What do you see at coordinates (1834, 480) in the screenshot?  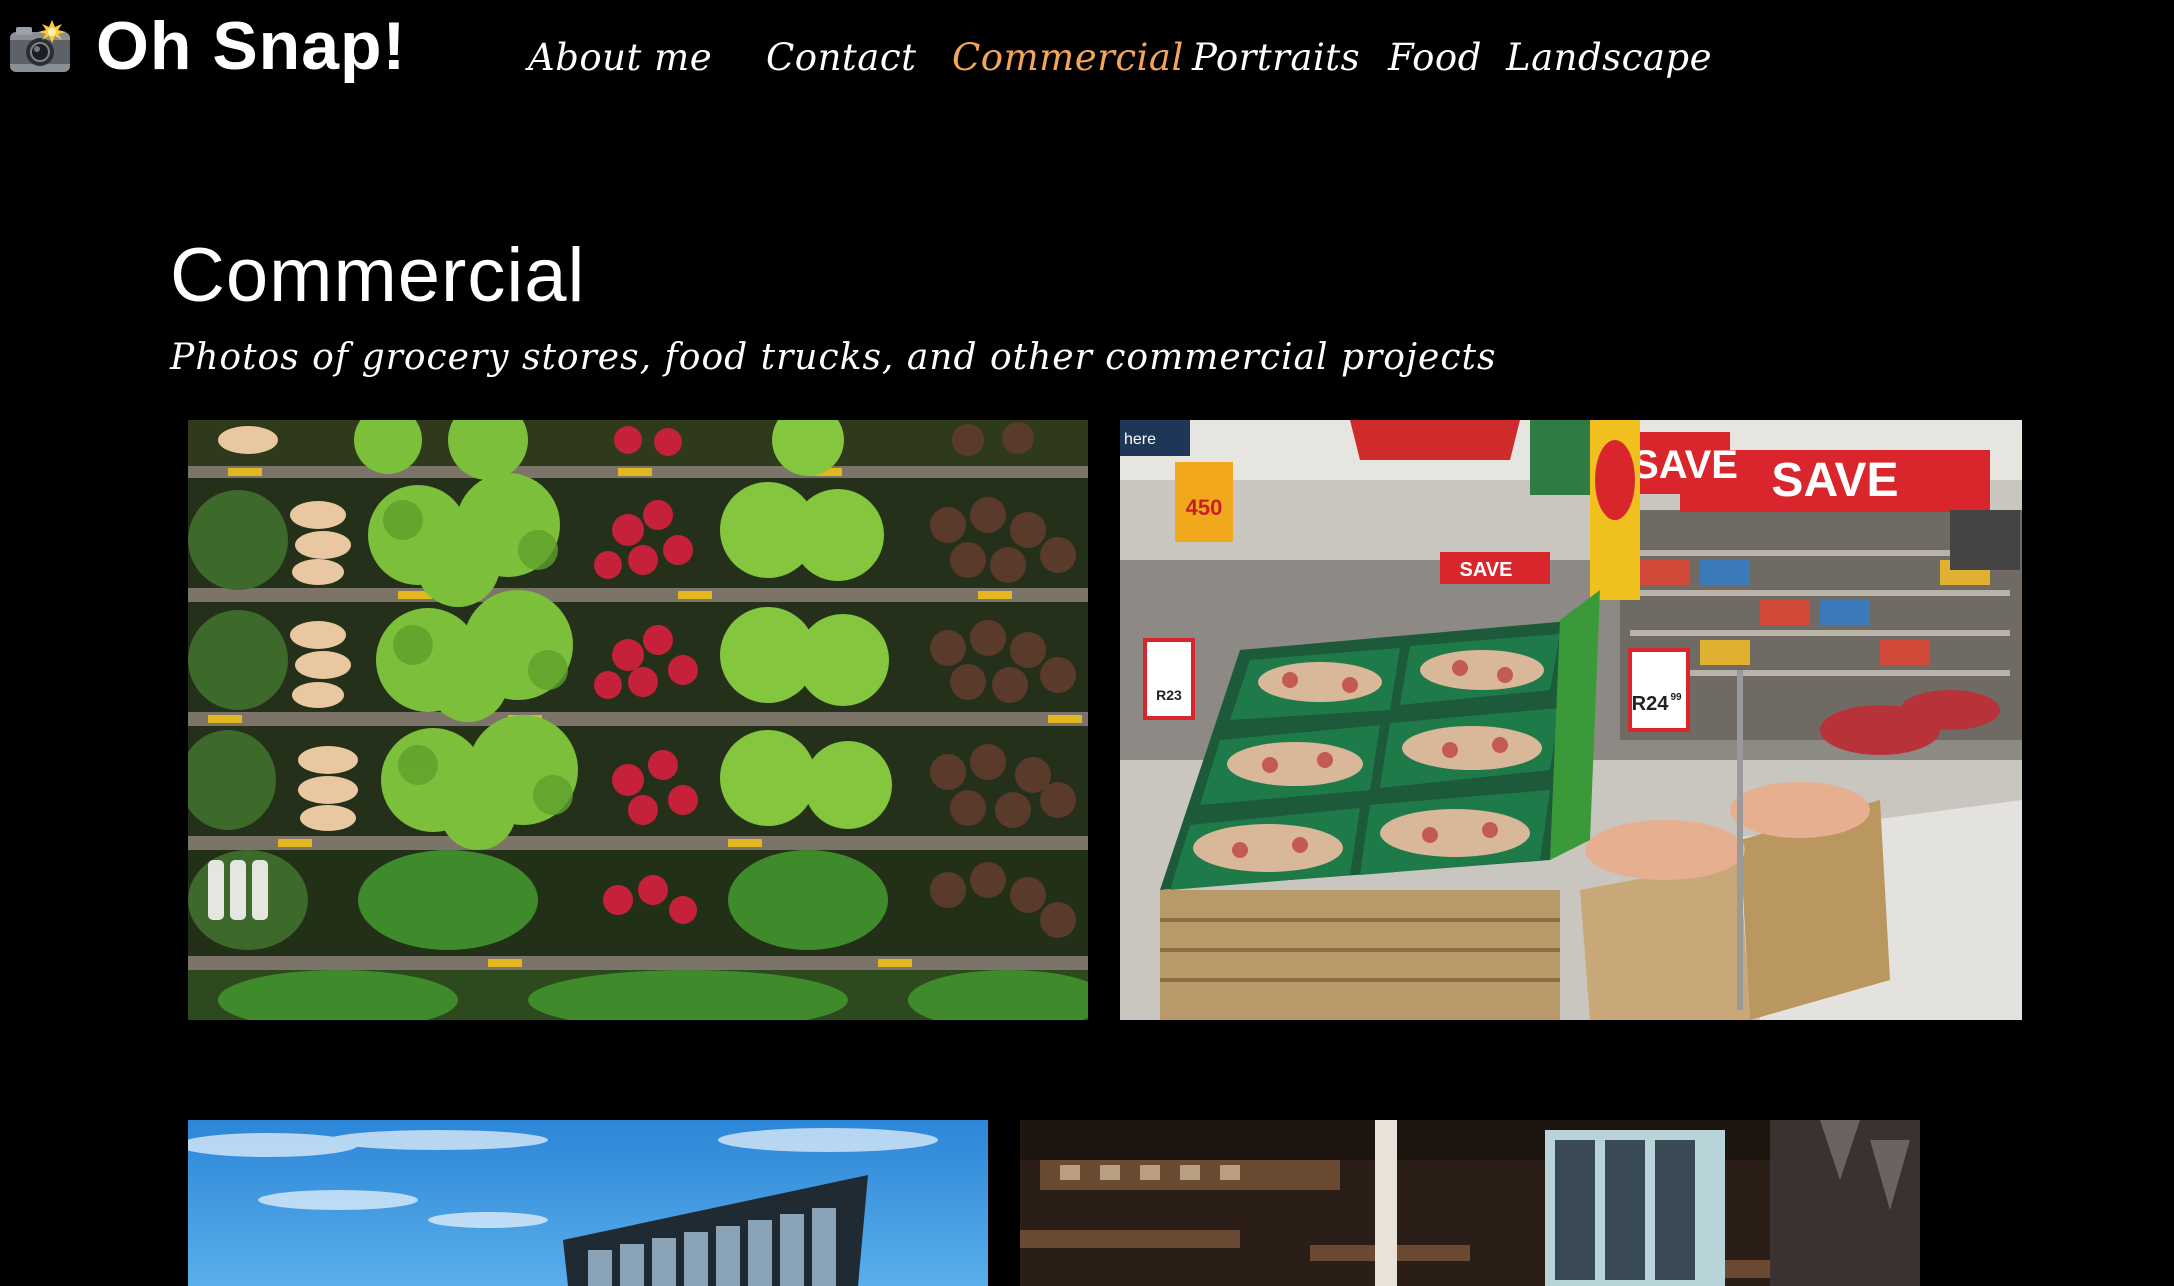 I see `save-banner-text: SAVE` at bounding box center [1834, 480].